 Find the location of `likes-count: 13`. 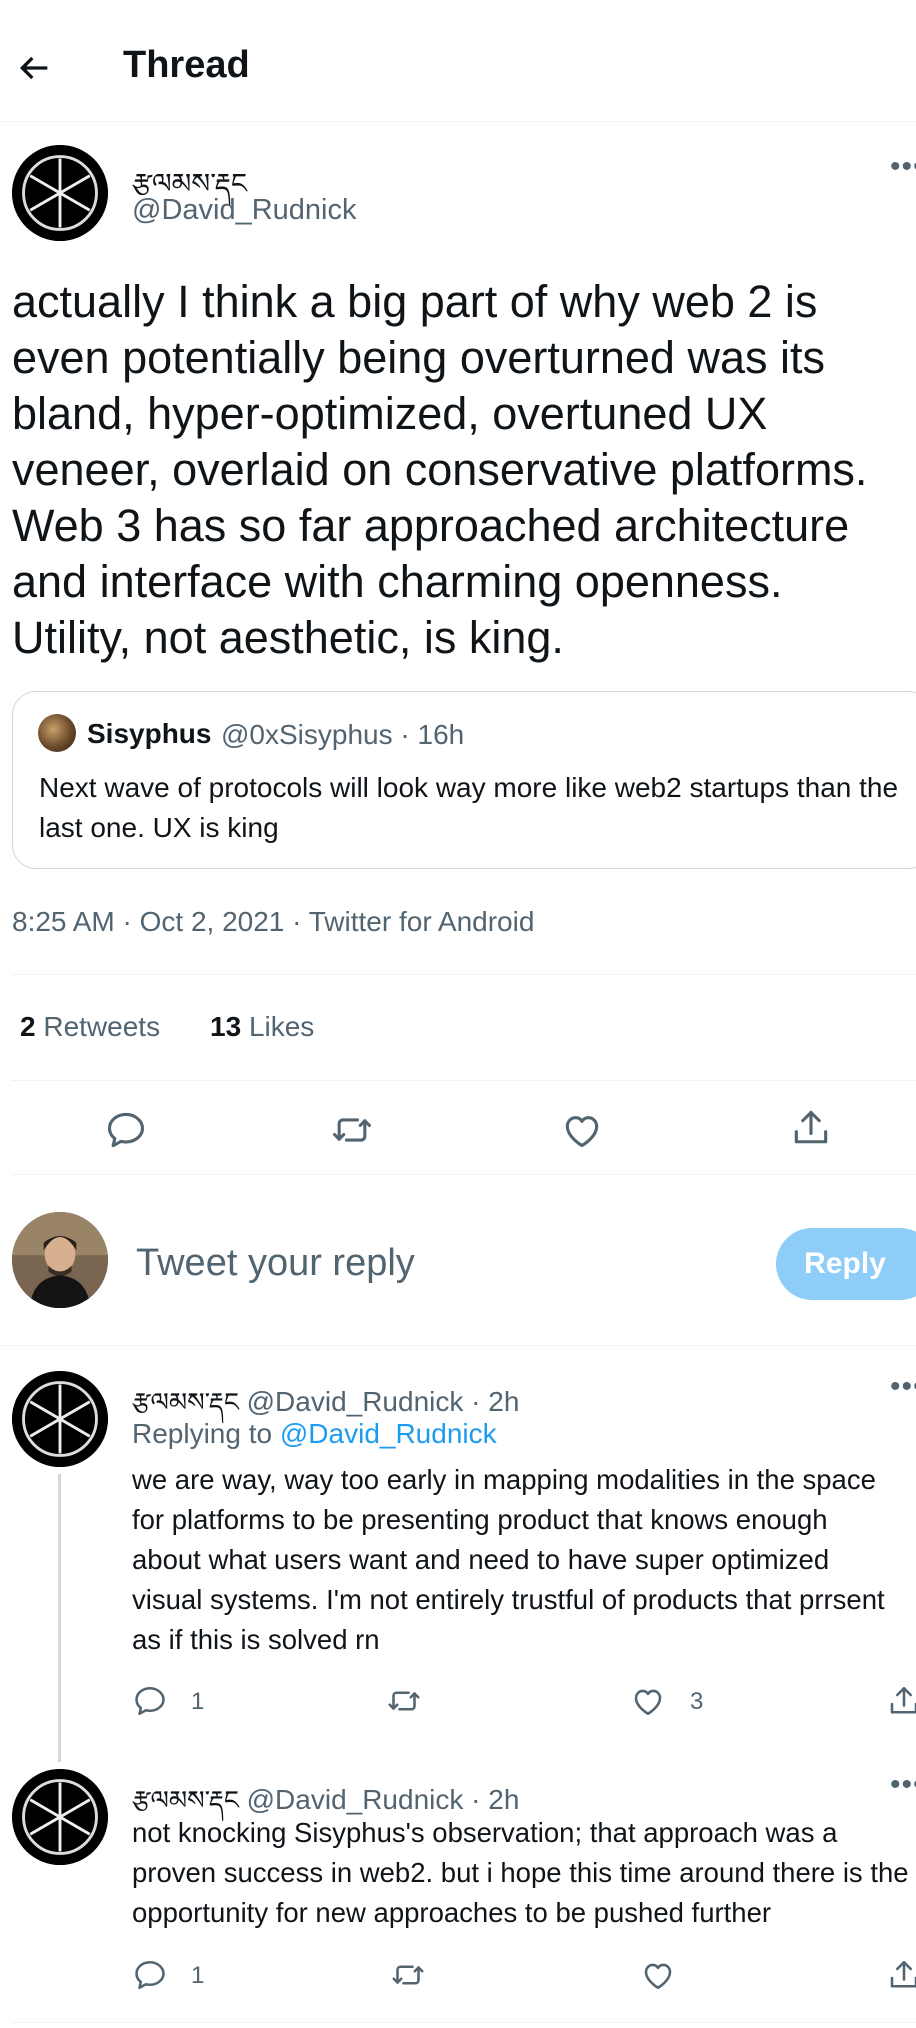

likes-count: 13 is located at coordinates (226, 1026).